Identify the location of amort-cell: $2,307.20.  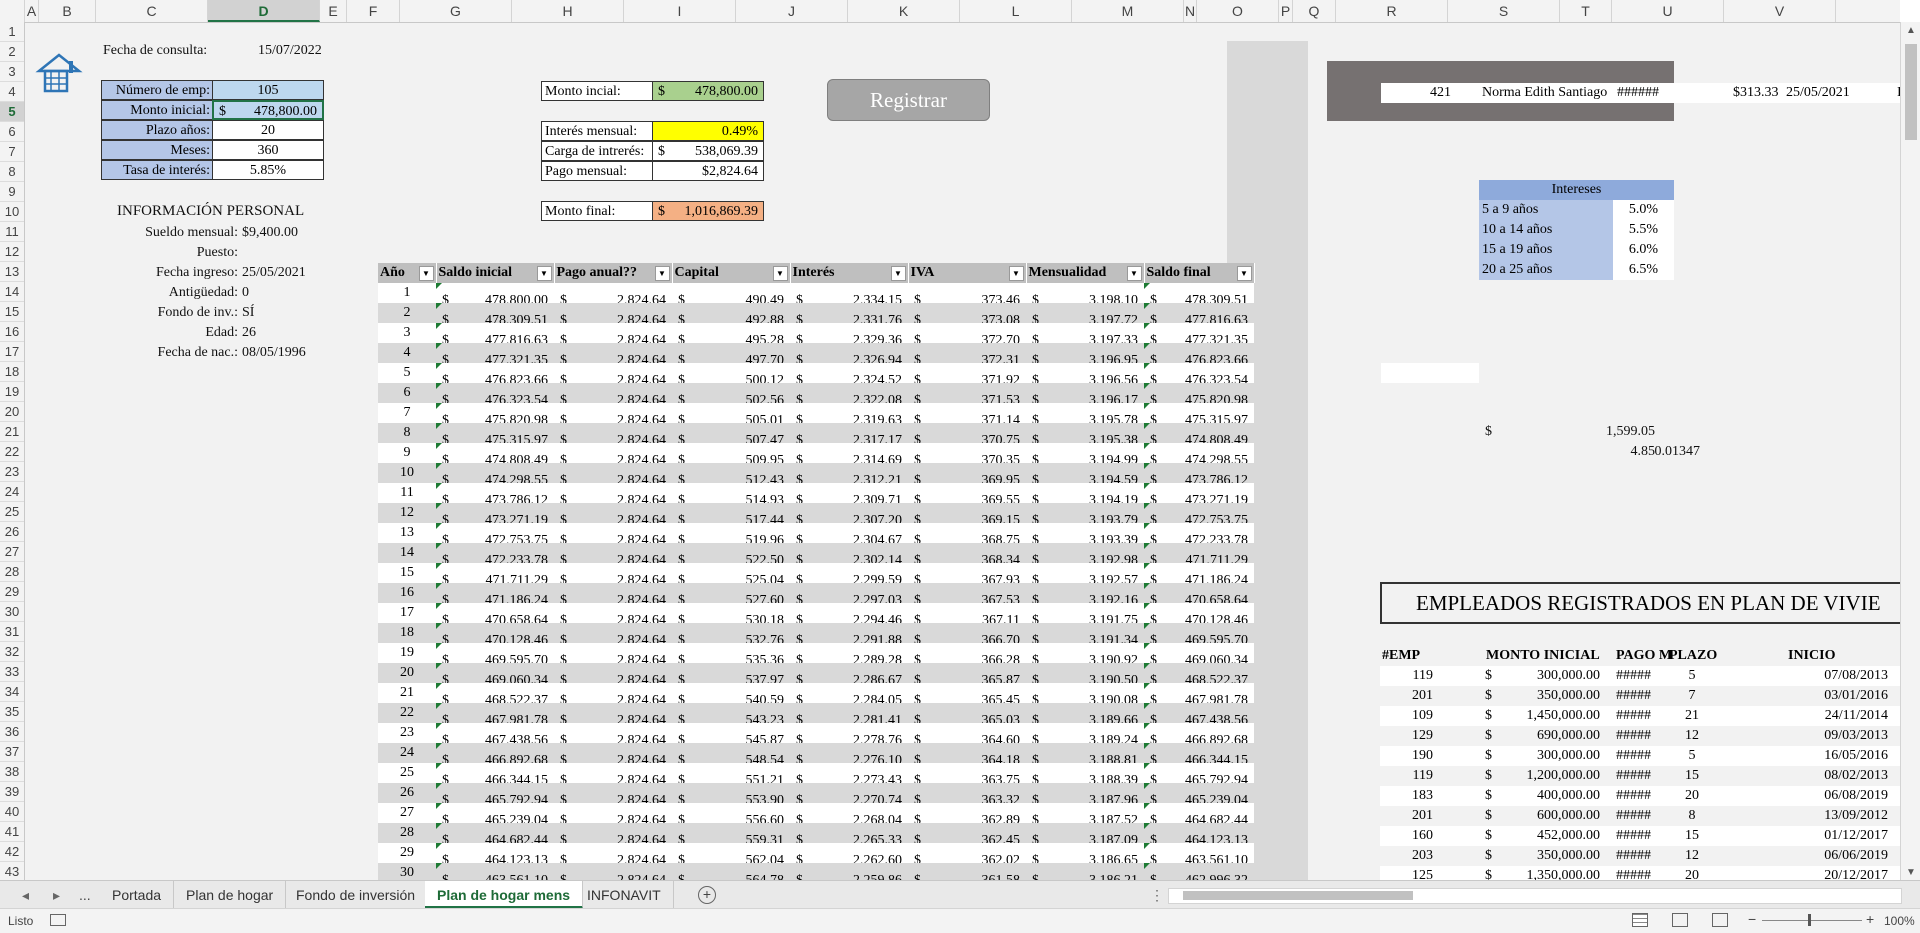
(849, 515).